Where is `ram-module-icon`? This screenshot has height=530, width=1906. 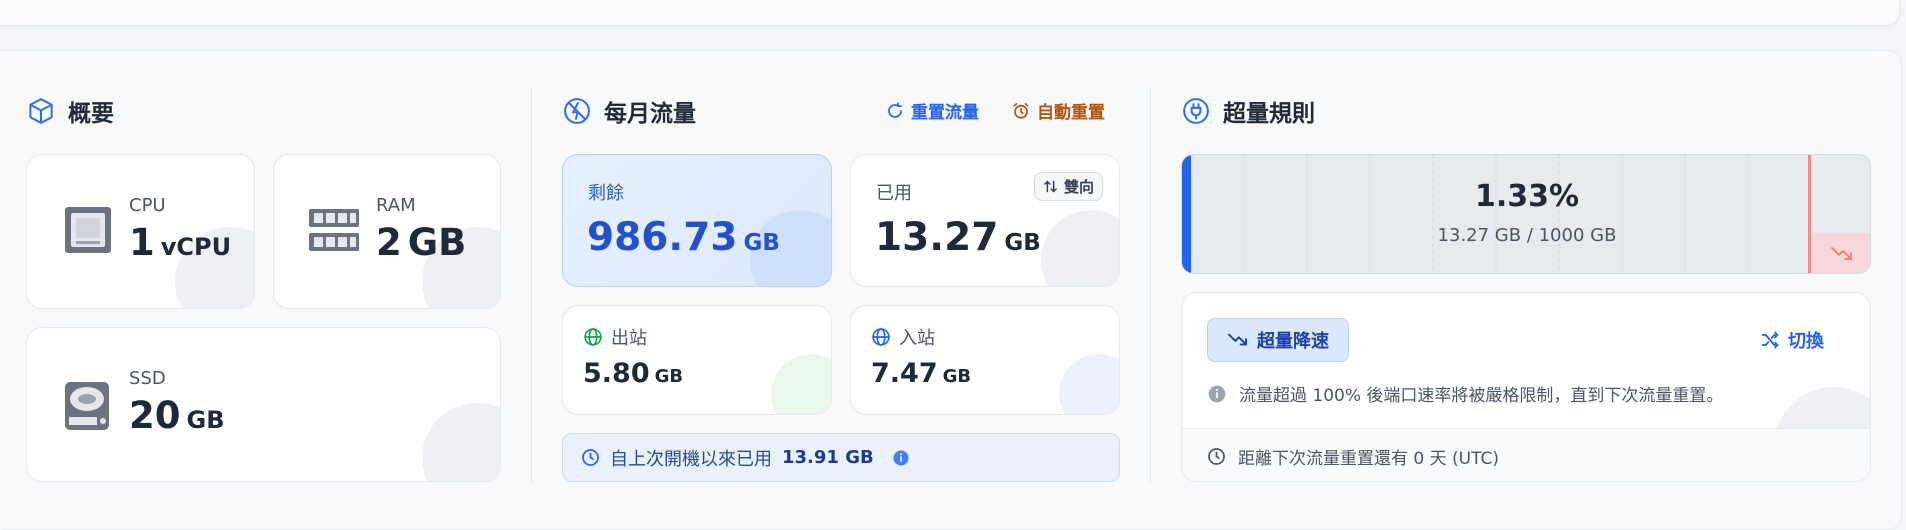 ram-module-icon is located at coordinates (334, 230).